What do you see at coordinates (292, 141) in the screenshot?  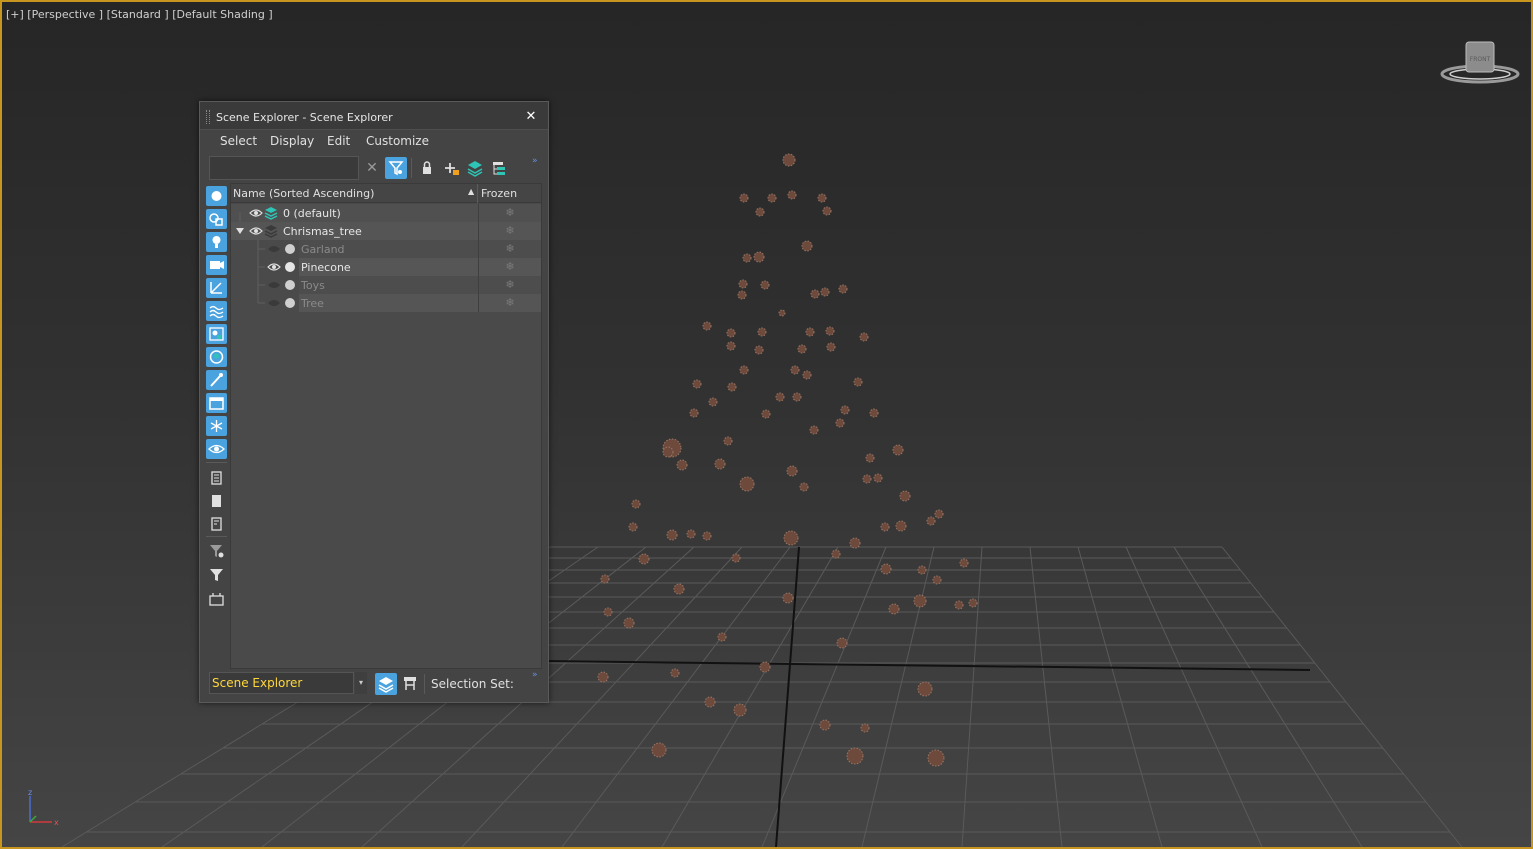 I see `menu-display: Display` at bounding box center [292, 141].